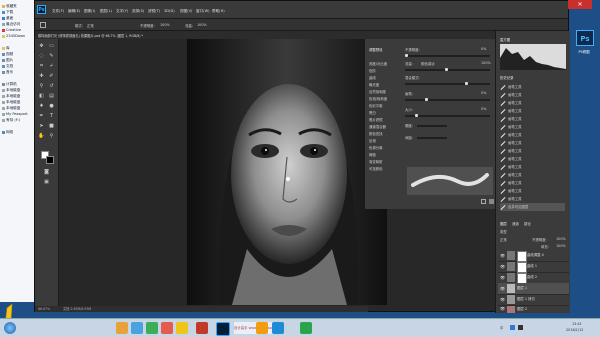 The image size is (600, 337). What do you see at coordinates (580, 4) in the screenshot?
I see `window-close-button: ✕` at bounding box center [580, 4].